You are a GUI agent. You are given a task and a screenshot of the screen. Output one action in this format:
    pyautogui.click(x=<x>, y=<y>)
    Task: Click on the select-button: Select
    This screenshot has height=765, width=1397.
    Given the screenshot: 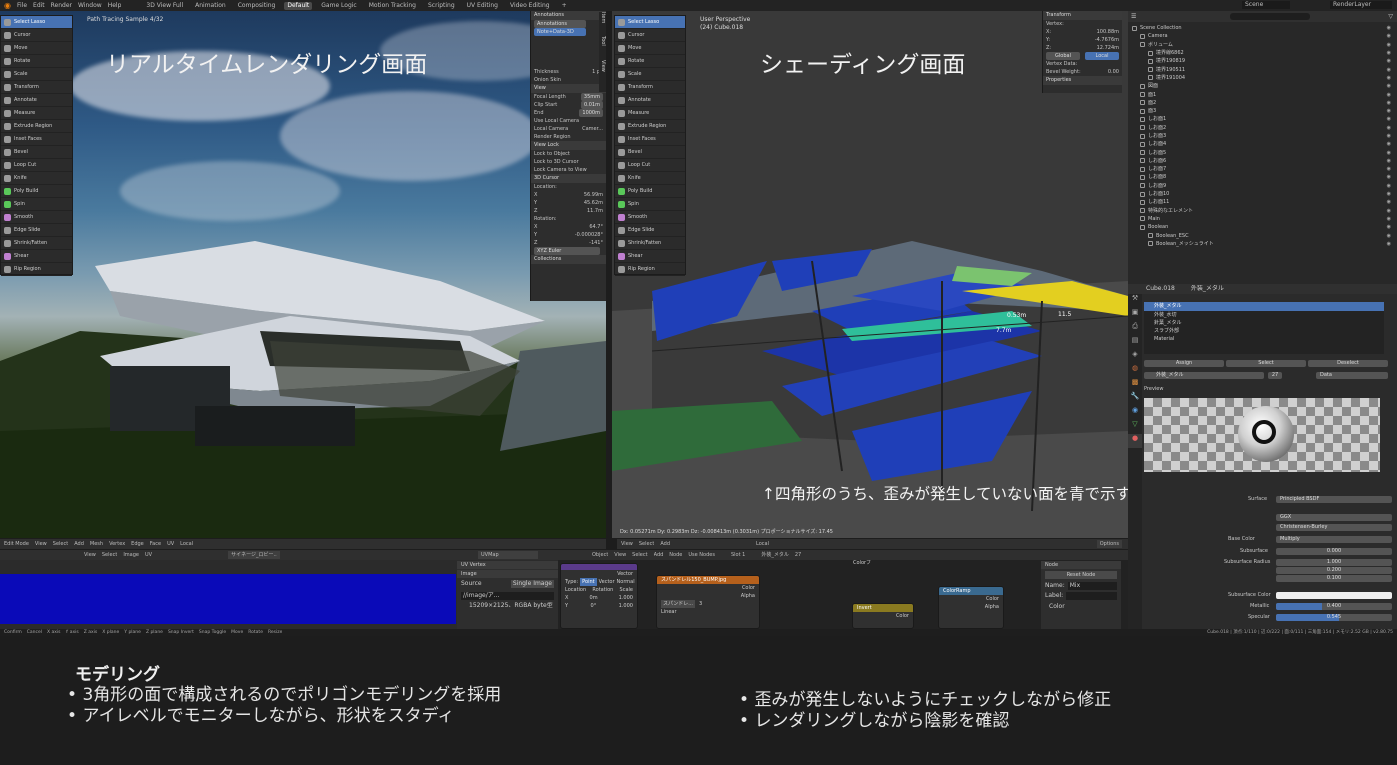 What is the action you would take?
    pyautogui.click(x=1266, y=363)
    